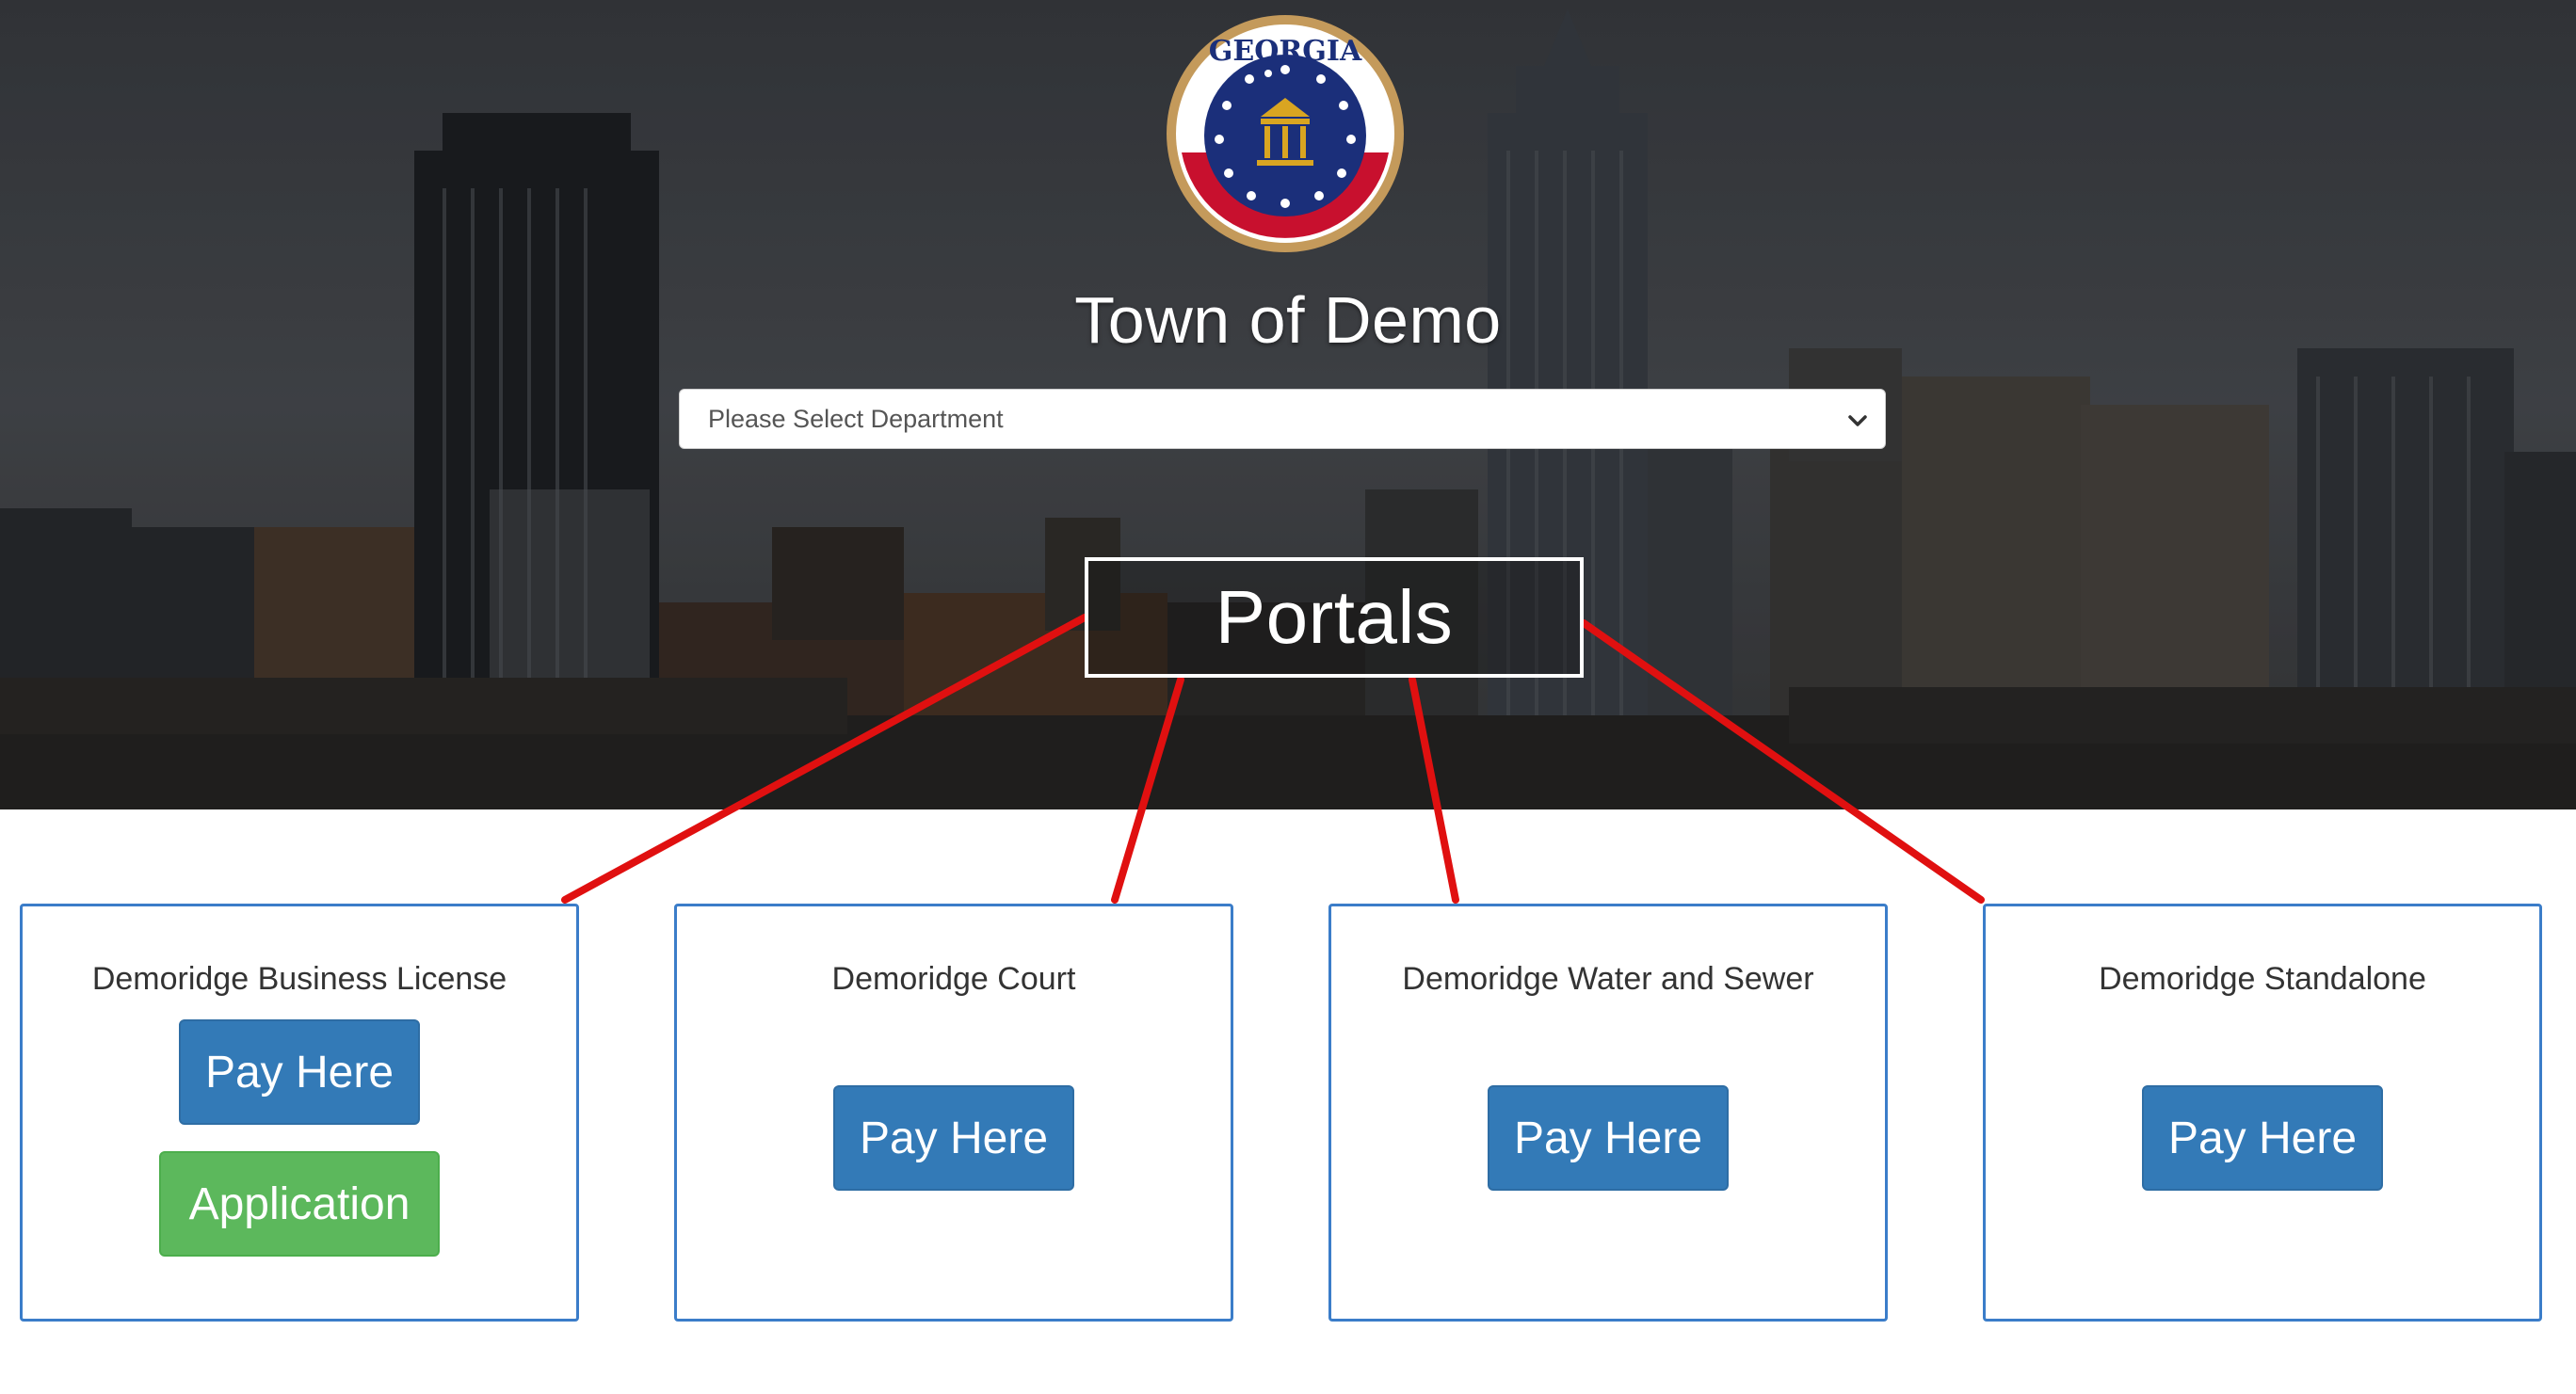 Image resolution: width=2576 pixels, height=1394 pixels. I want to click on department-select: Please Select Department, so click(1282, 419).